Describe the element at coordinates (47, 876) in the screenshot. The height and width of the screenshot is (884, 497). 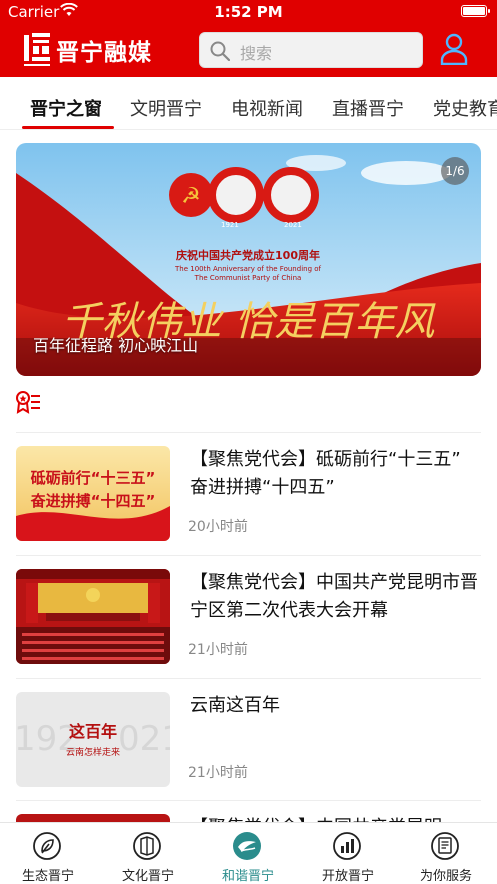
I see `nav-label: 生态晋宁` at that location.